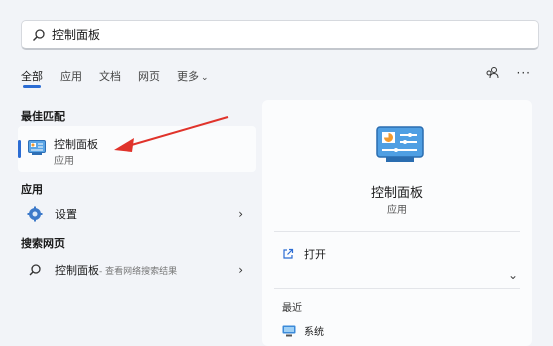 The image size is (553, 346). What do you see at coordinates (524, 73) in the screenshot?
I see `more-options-icon: ···` at bounding box center [524, 73].